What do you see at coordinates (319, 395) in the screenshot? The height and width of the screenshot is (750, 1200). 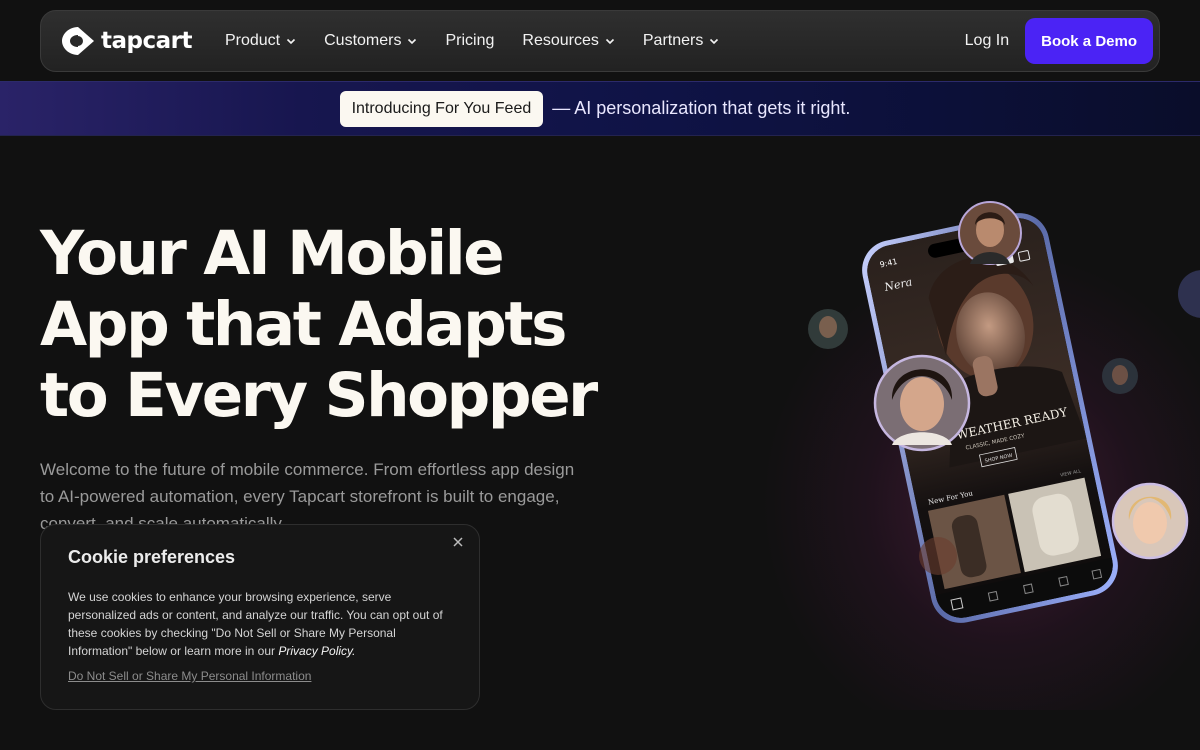 I see `hero-title-line: to Every Shopper` at bounding box center [319, 395].